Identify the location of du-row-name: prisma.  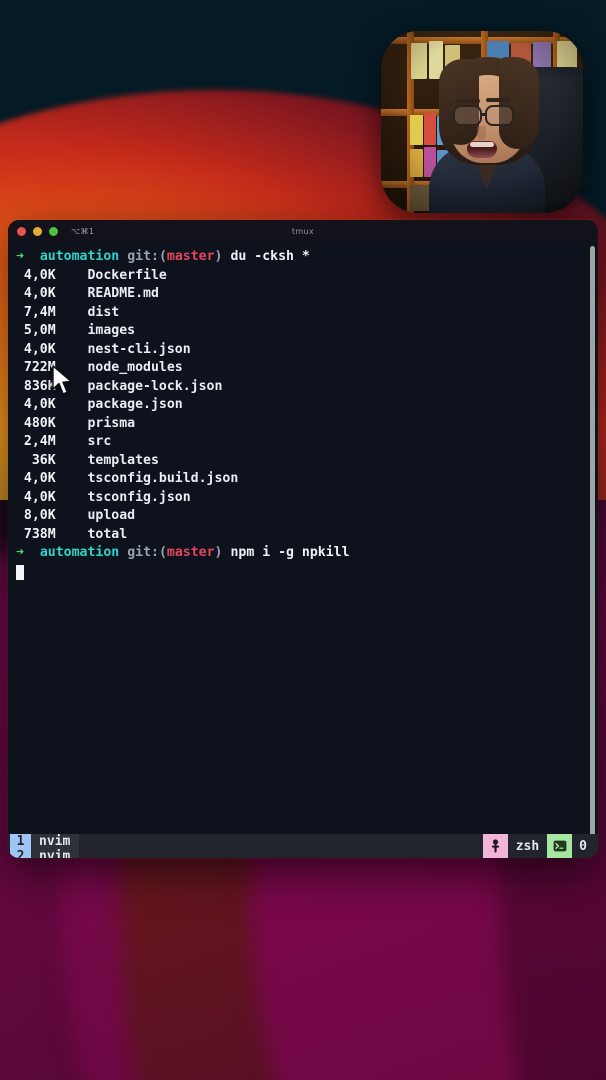
(111, 423).